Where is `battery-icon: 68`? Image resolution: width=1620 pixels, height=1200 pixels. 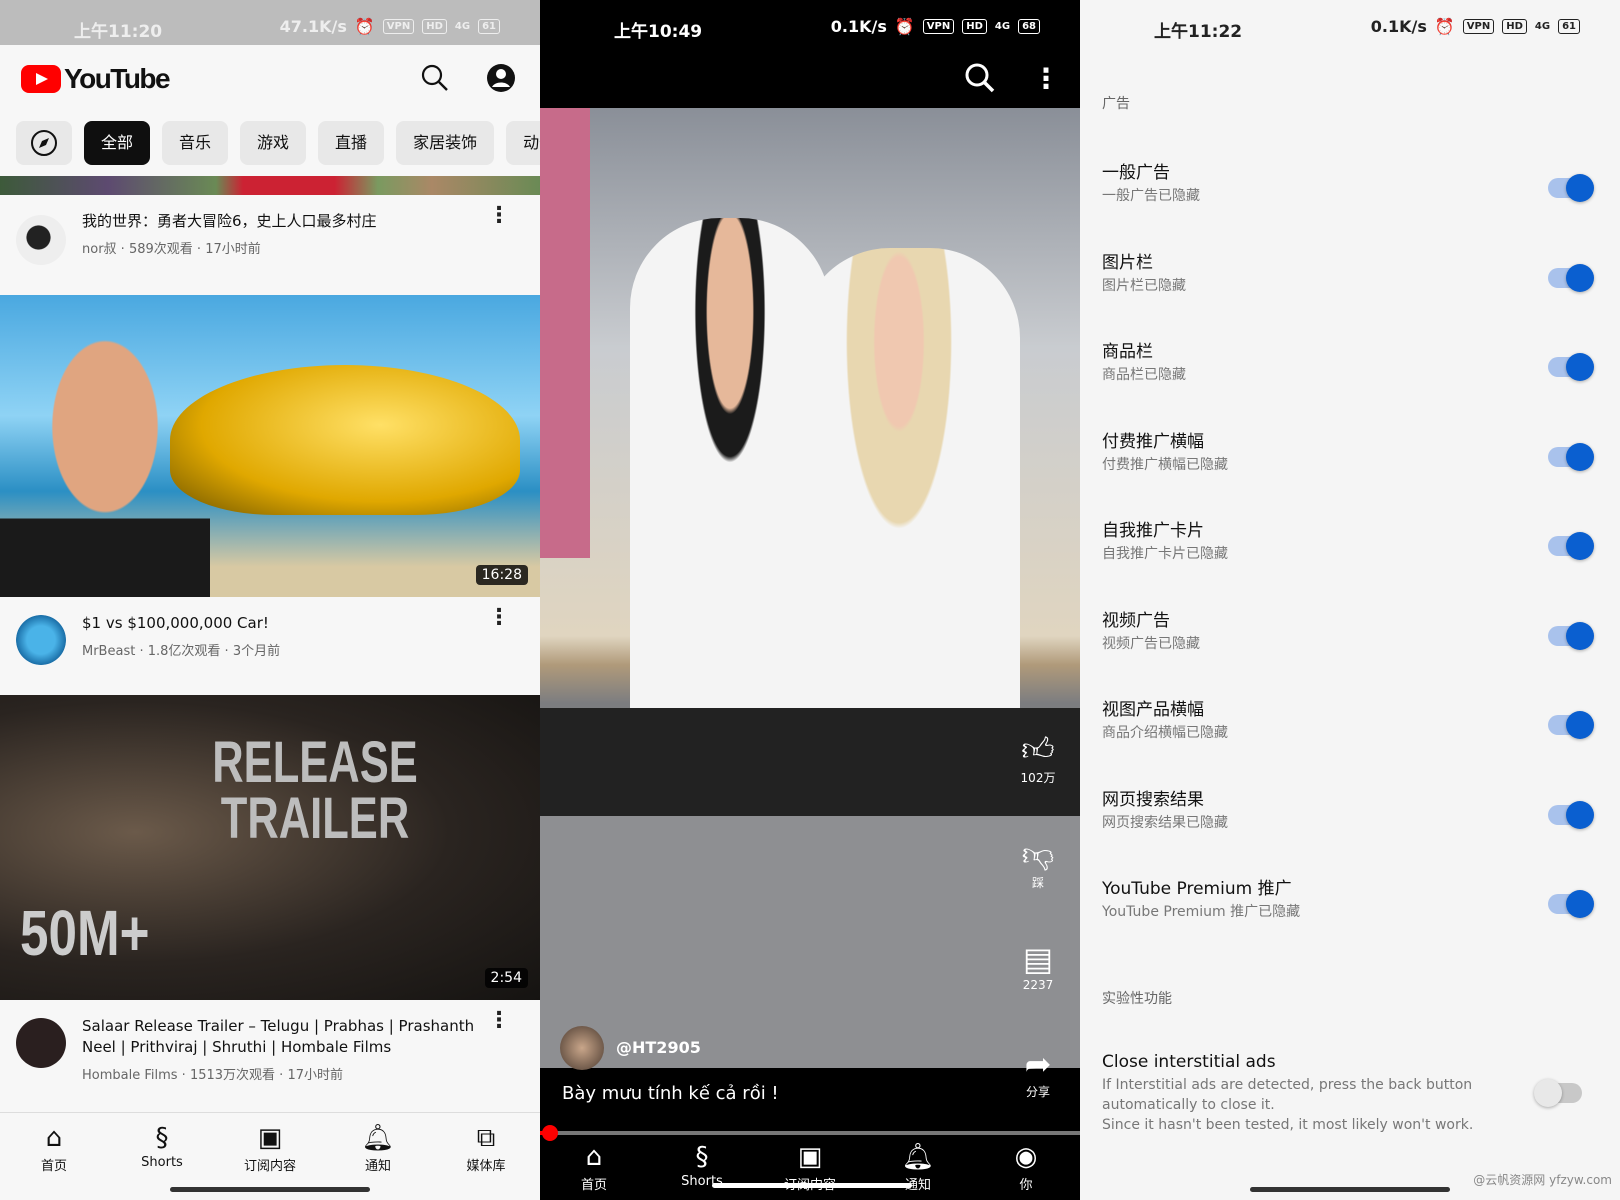
battery-icon: 68 is located at coordinates (1029, 26).